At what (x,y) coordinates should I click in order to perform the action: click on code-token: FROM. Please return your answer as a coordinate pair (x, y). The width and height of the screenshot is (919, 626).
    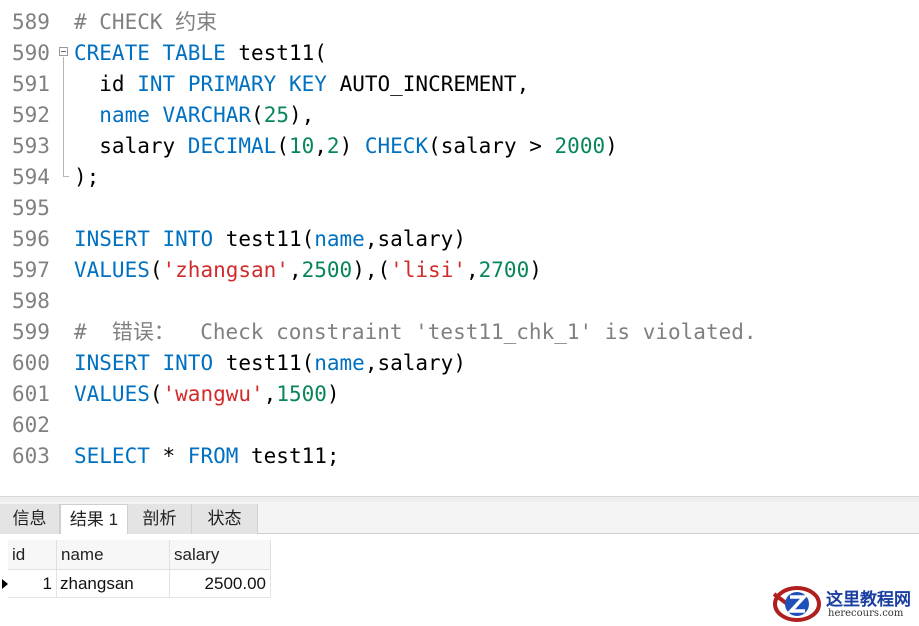
    Looking at the image, I should click on (213, 456).